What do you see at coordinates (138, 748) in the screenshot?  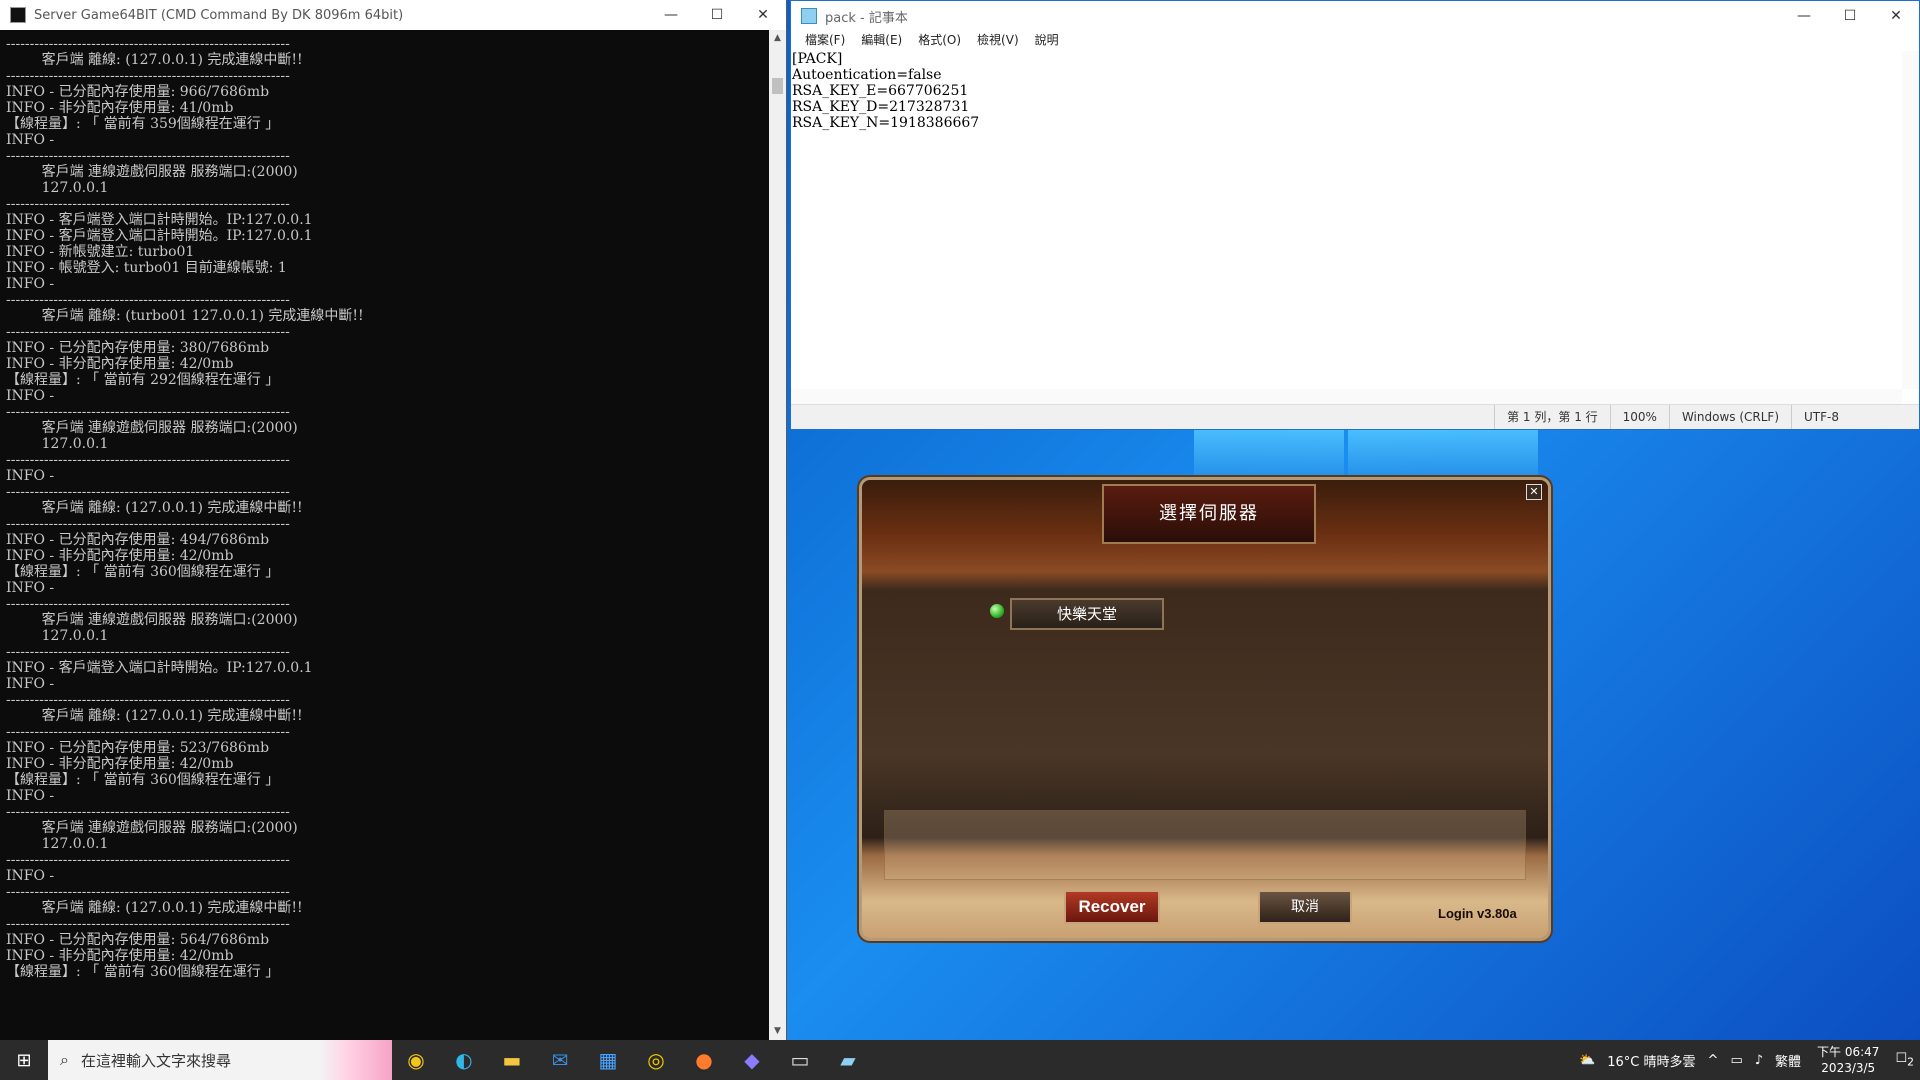 I see `console-line: INFO - 已分配內存使用量: 523/7686mb` at bounding box center [138, 748].